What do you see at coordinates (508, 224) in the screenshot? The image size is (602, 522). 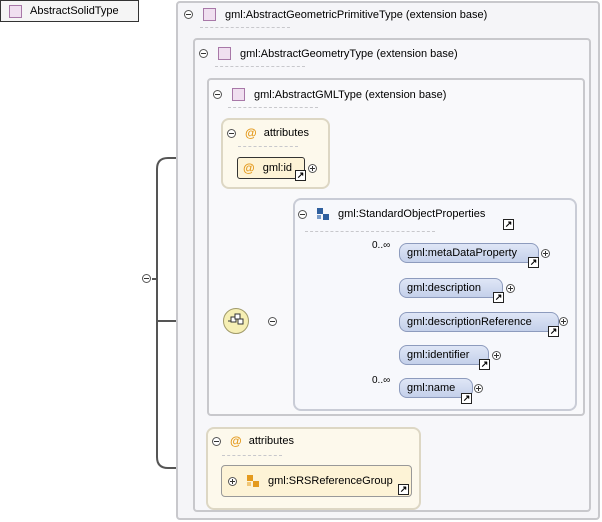 I see `group-link-icon: ↗` at bounding box center [508, 224].